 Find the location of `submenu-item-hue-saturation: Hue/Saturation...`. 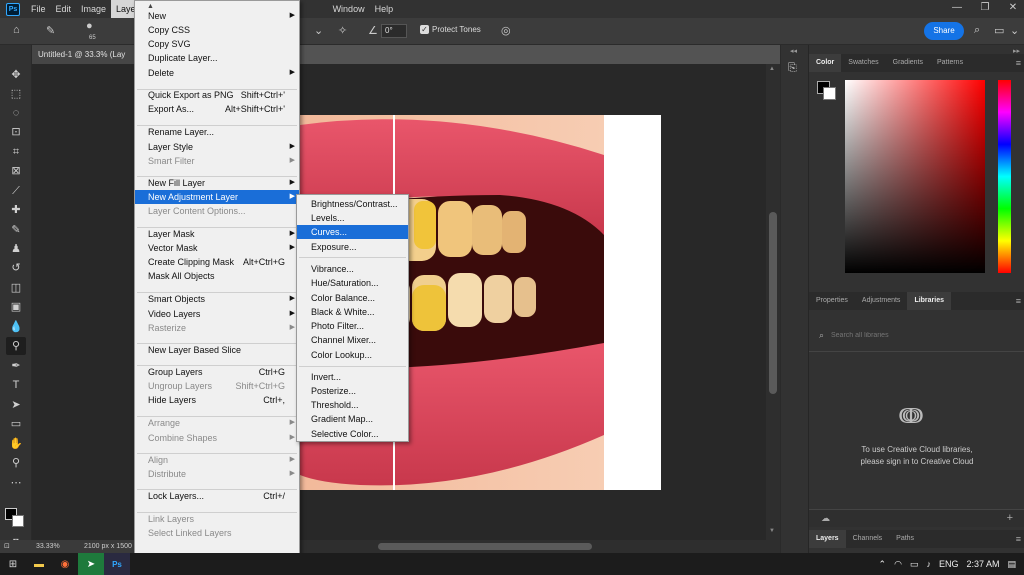

submenu-item-hue-saturation: Hue/Saturation... is located at coordinates (352, 283).